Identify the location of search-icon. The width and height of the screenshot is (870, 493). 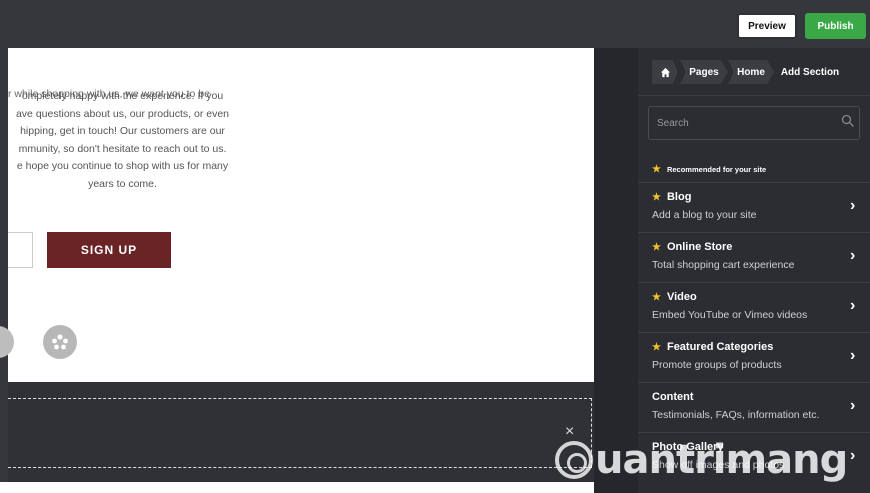
(848, 121).